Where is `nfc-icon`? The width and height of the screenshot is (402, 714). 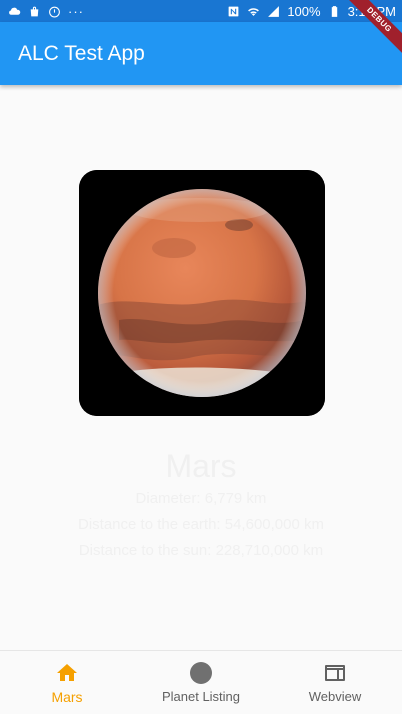
nfc-icon is located at coordinates (233, 11).